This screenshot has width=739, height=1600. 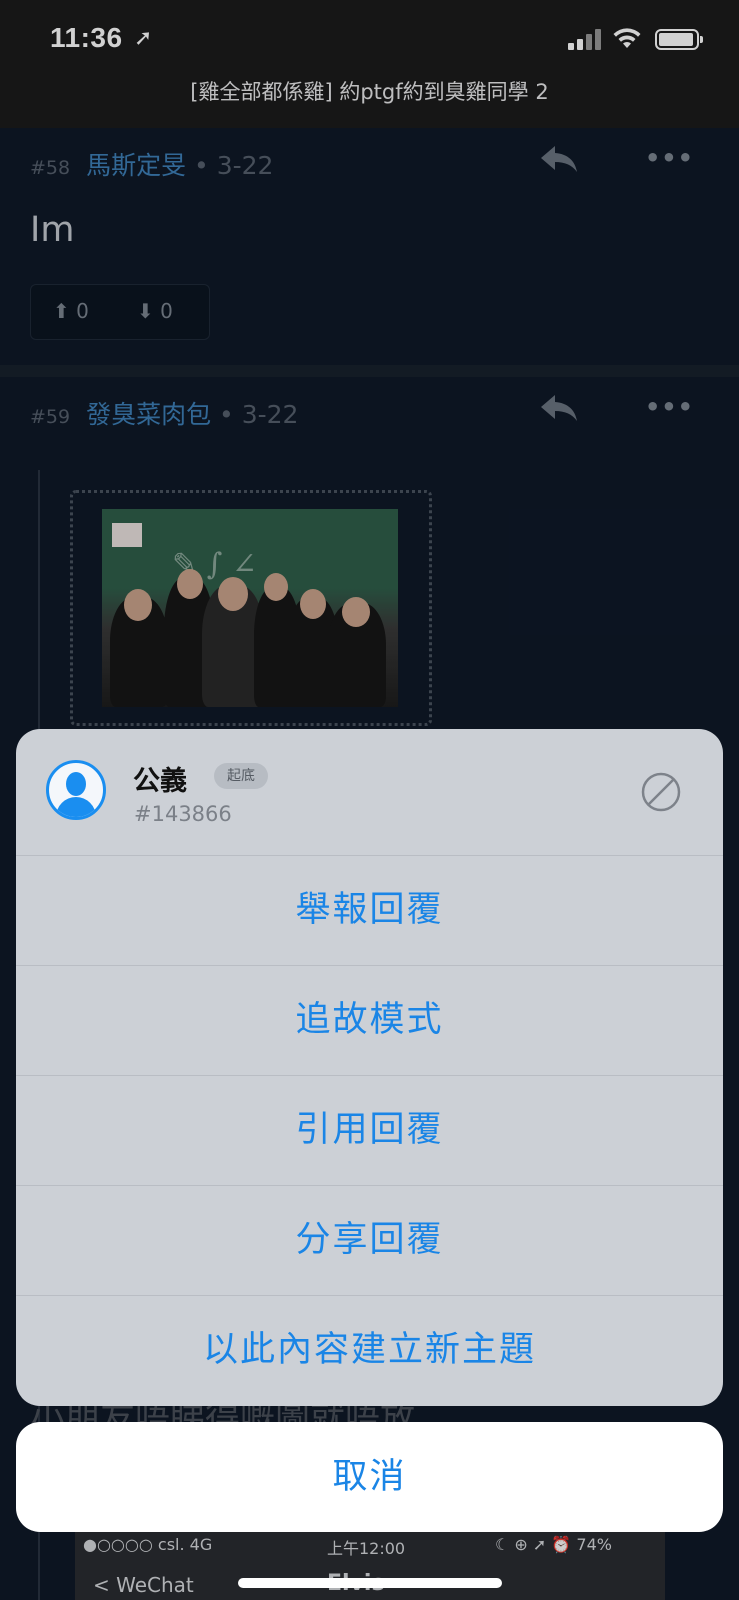 I want to click on follow-story-mode-button: 追故模式, so click(x=369, y=1020).